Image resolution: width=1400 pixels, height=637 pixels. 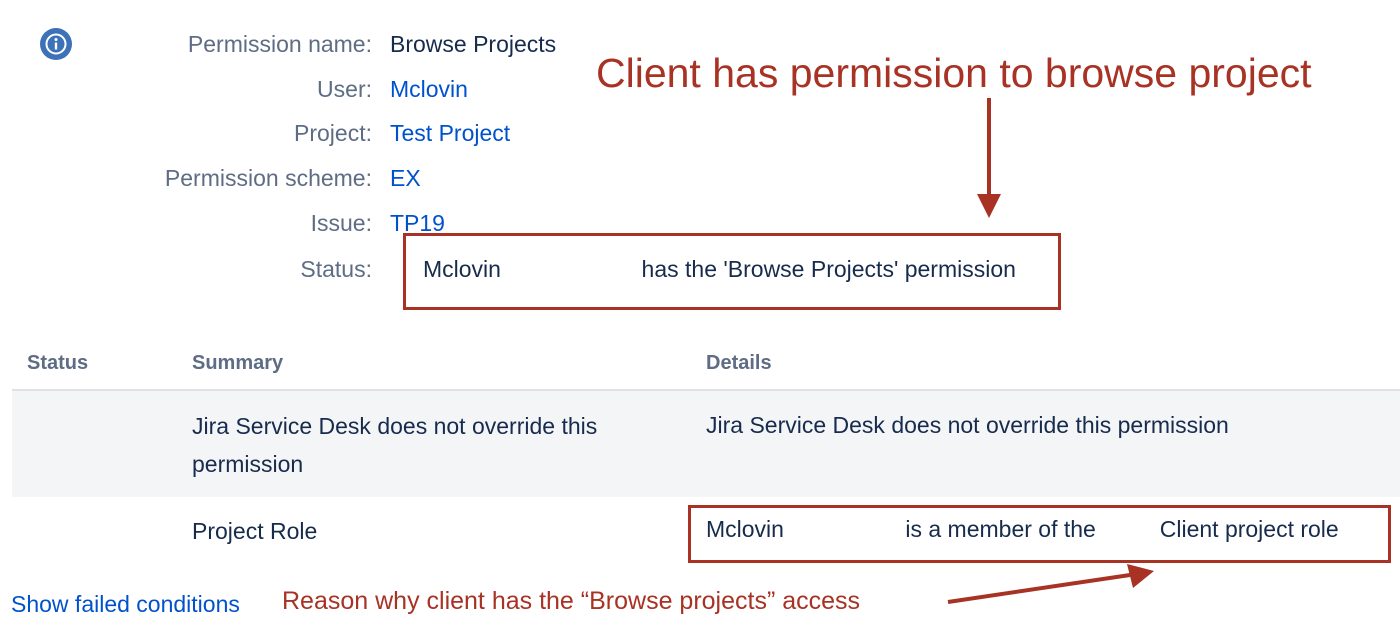 I want to click on annotation-arrow-down, so click(x=989, y=158).